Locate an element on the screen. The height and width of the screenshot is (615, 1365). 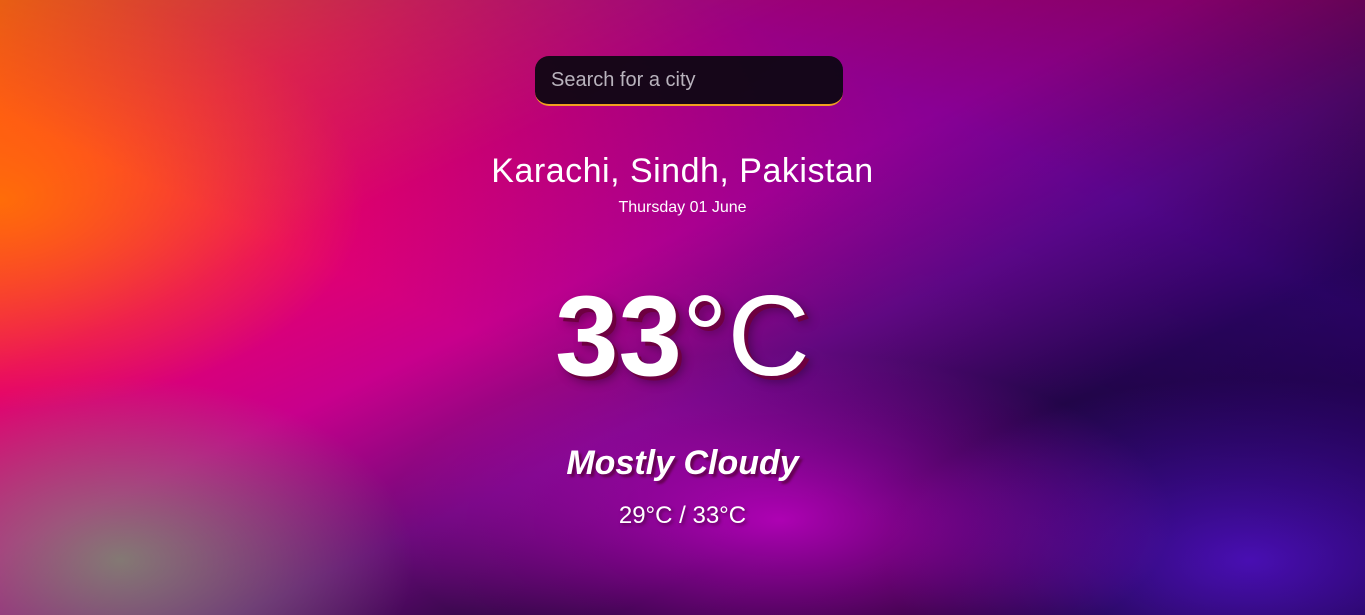
temperature-range: 29°C / 33°C is located at coordinates (682, 515).